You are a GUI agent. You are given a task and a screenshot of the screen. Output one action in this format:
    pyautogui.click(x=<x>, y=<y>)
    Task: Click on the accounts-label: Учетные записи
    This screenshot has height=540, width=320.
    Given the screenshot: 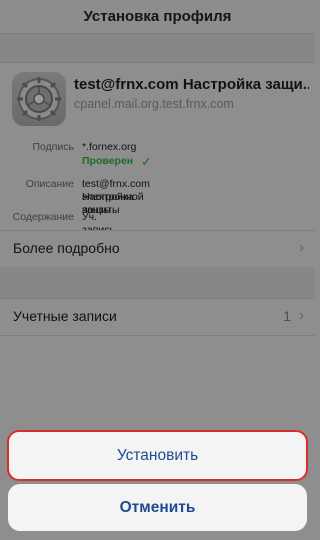 What is the action you would take?
    pyautogui.click(x=65, y=316)
    